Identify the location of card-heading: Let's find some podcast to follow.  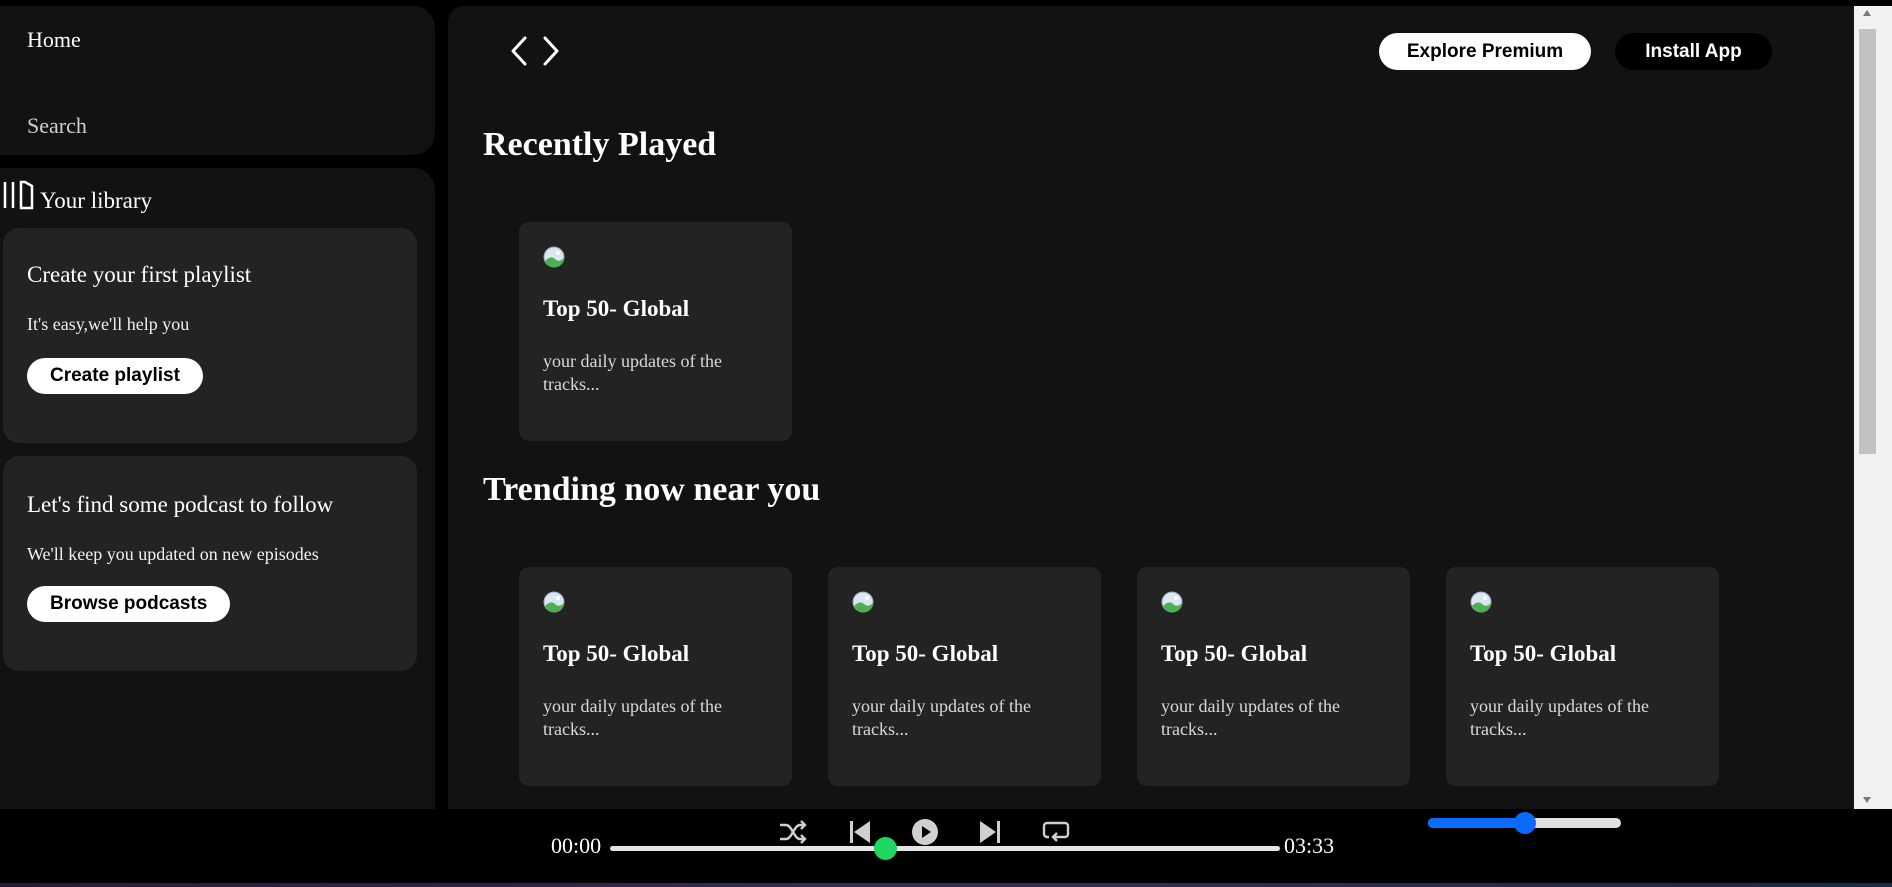
(180, 504).